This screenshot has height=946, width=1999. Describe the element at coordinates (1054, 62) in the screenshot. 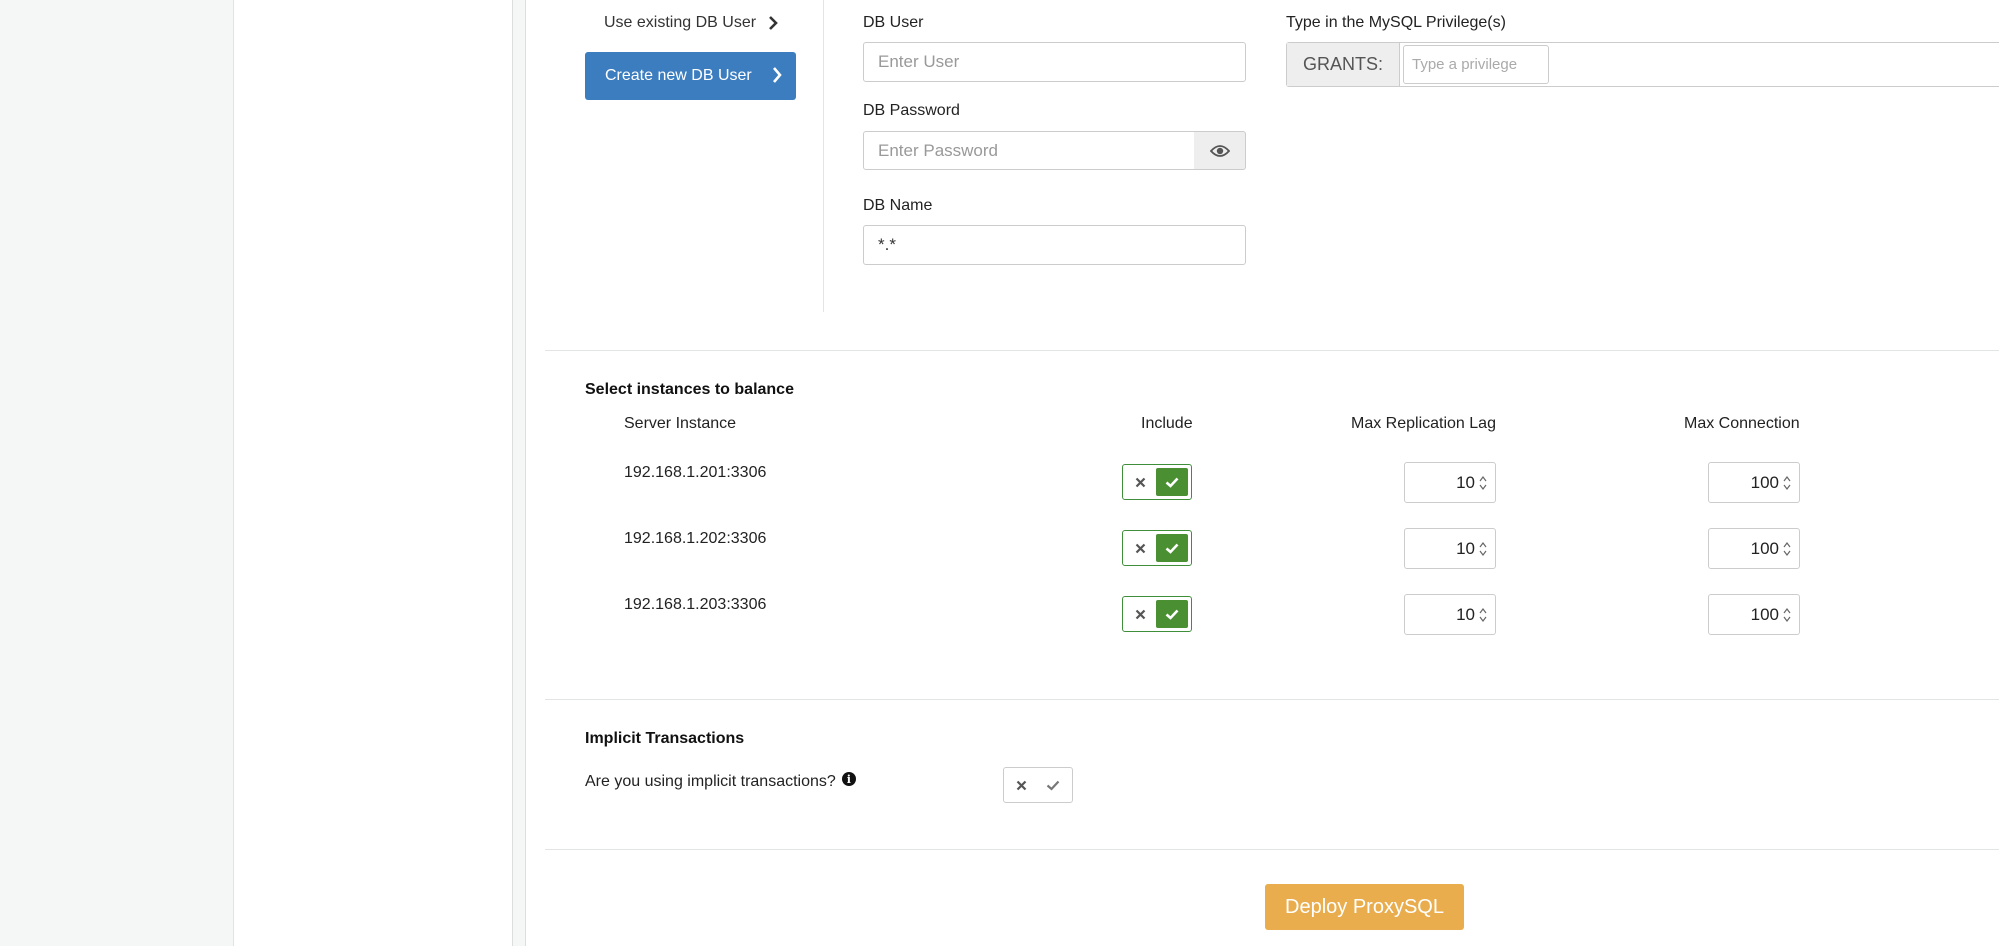

I see `db-user-input: Enter User` at that location.